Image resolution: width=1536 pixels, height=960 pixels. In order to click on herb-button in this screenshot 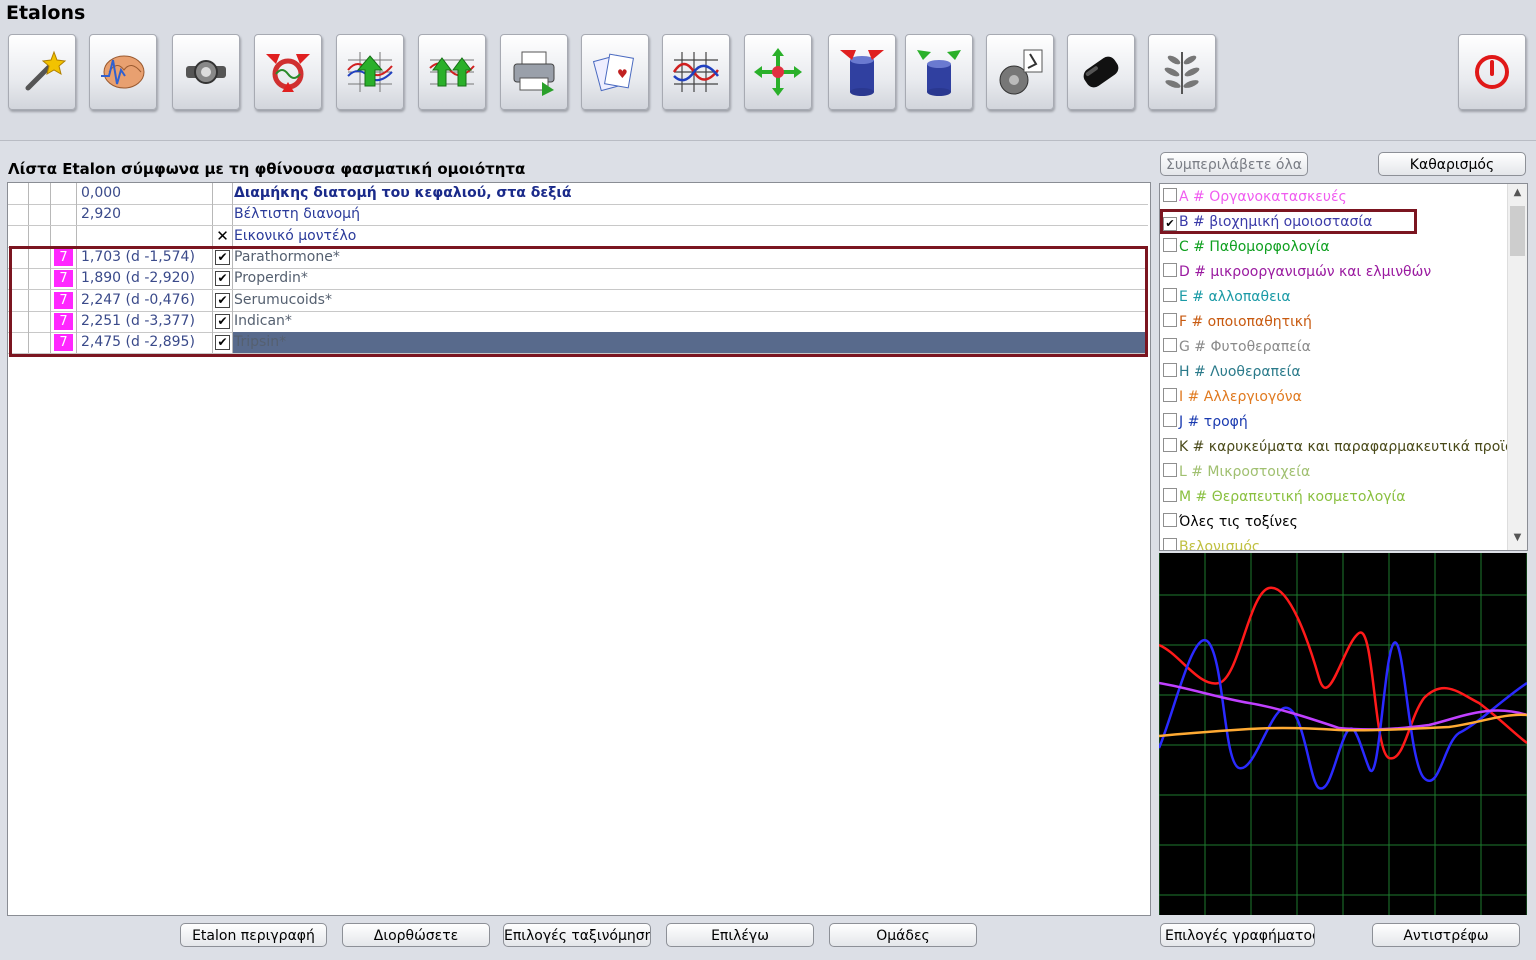, I will do `click(1182, 72)`.